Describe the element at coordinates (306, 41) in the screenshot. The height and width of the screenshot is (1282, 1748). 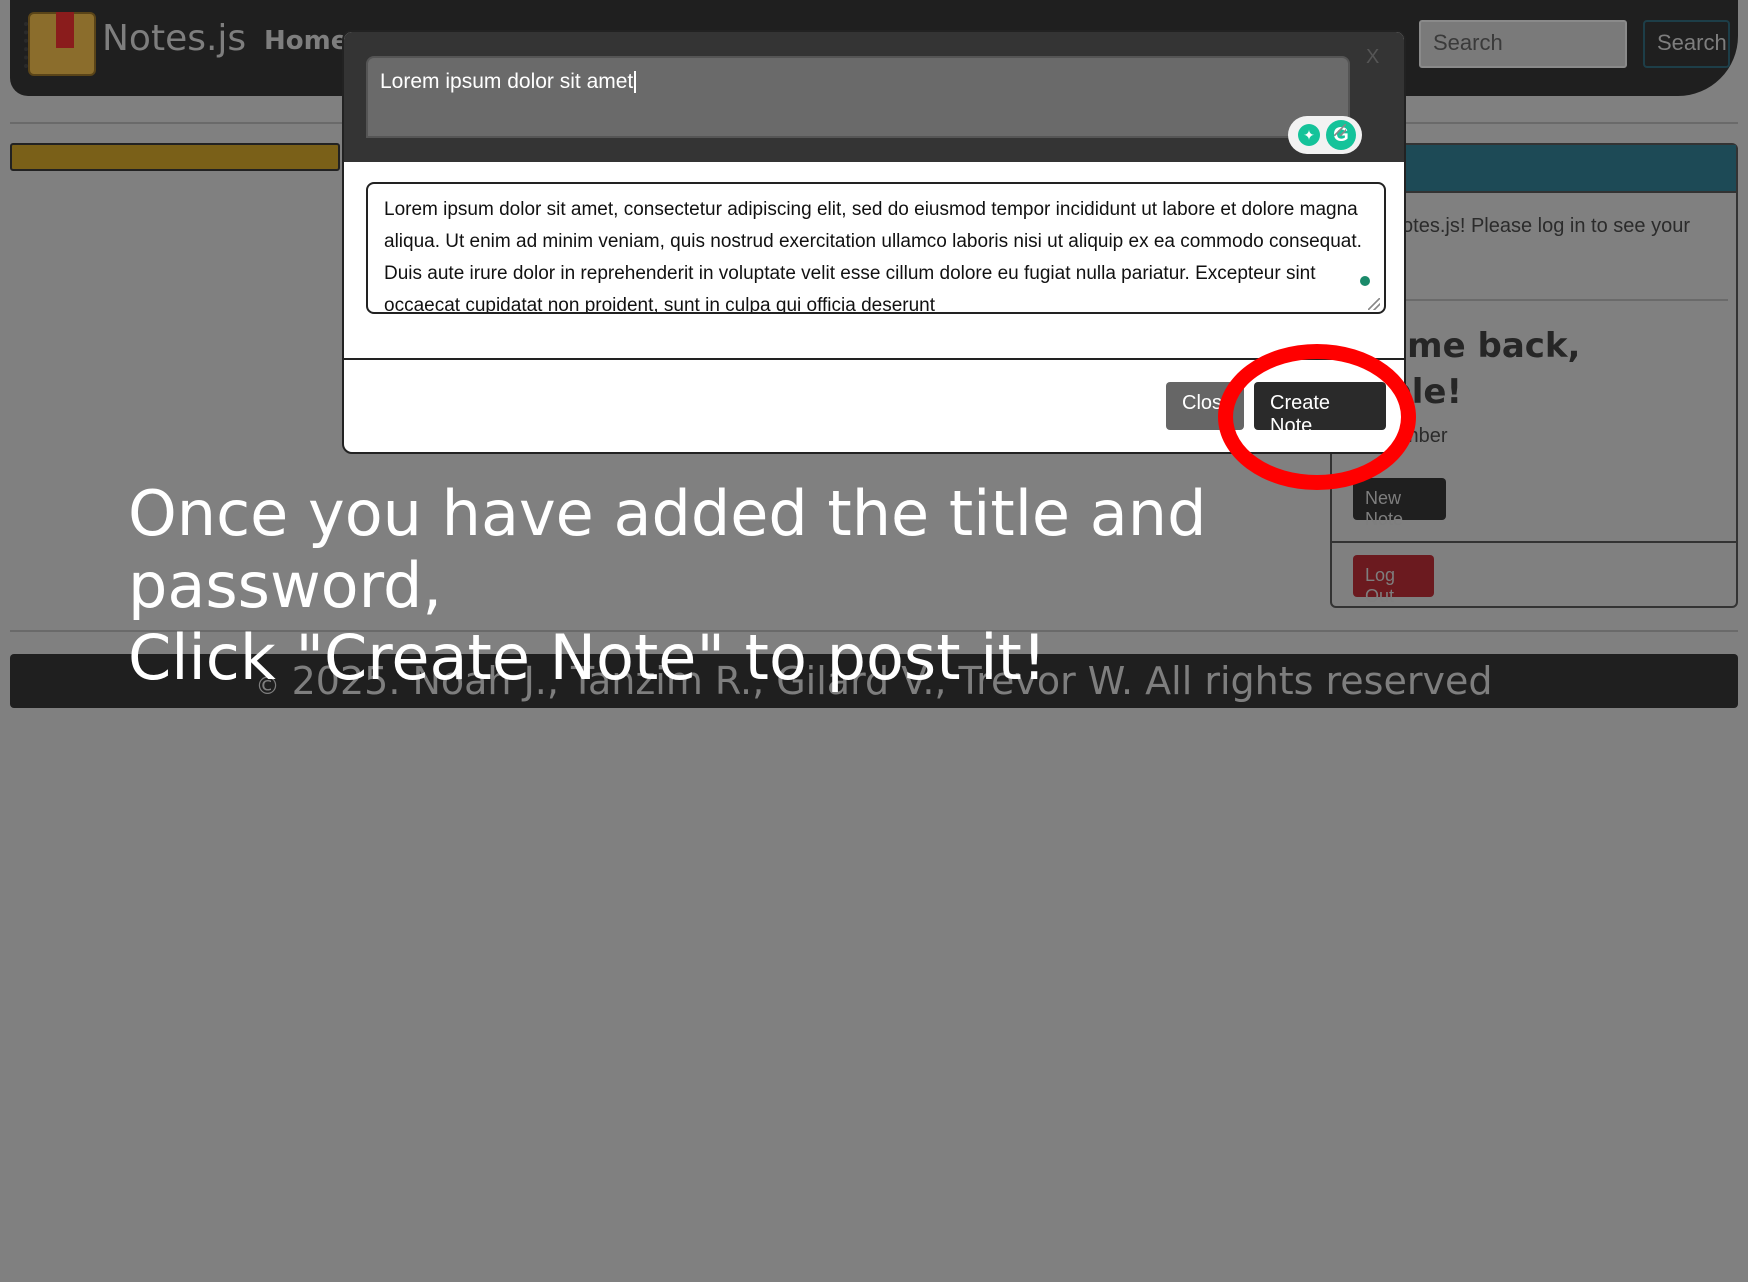
I see `nav-link-home: Home` at that location.